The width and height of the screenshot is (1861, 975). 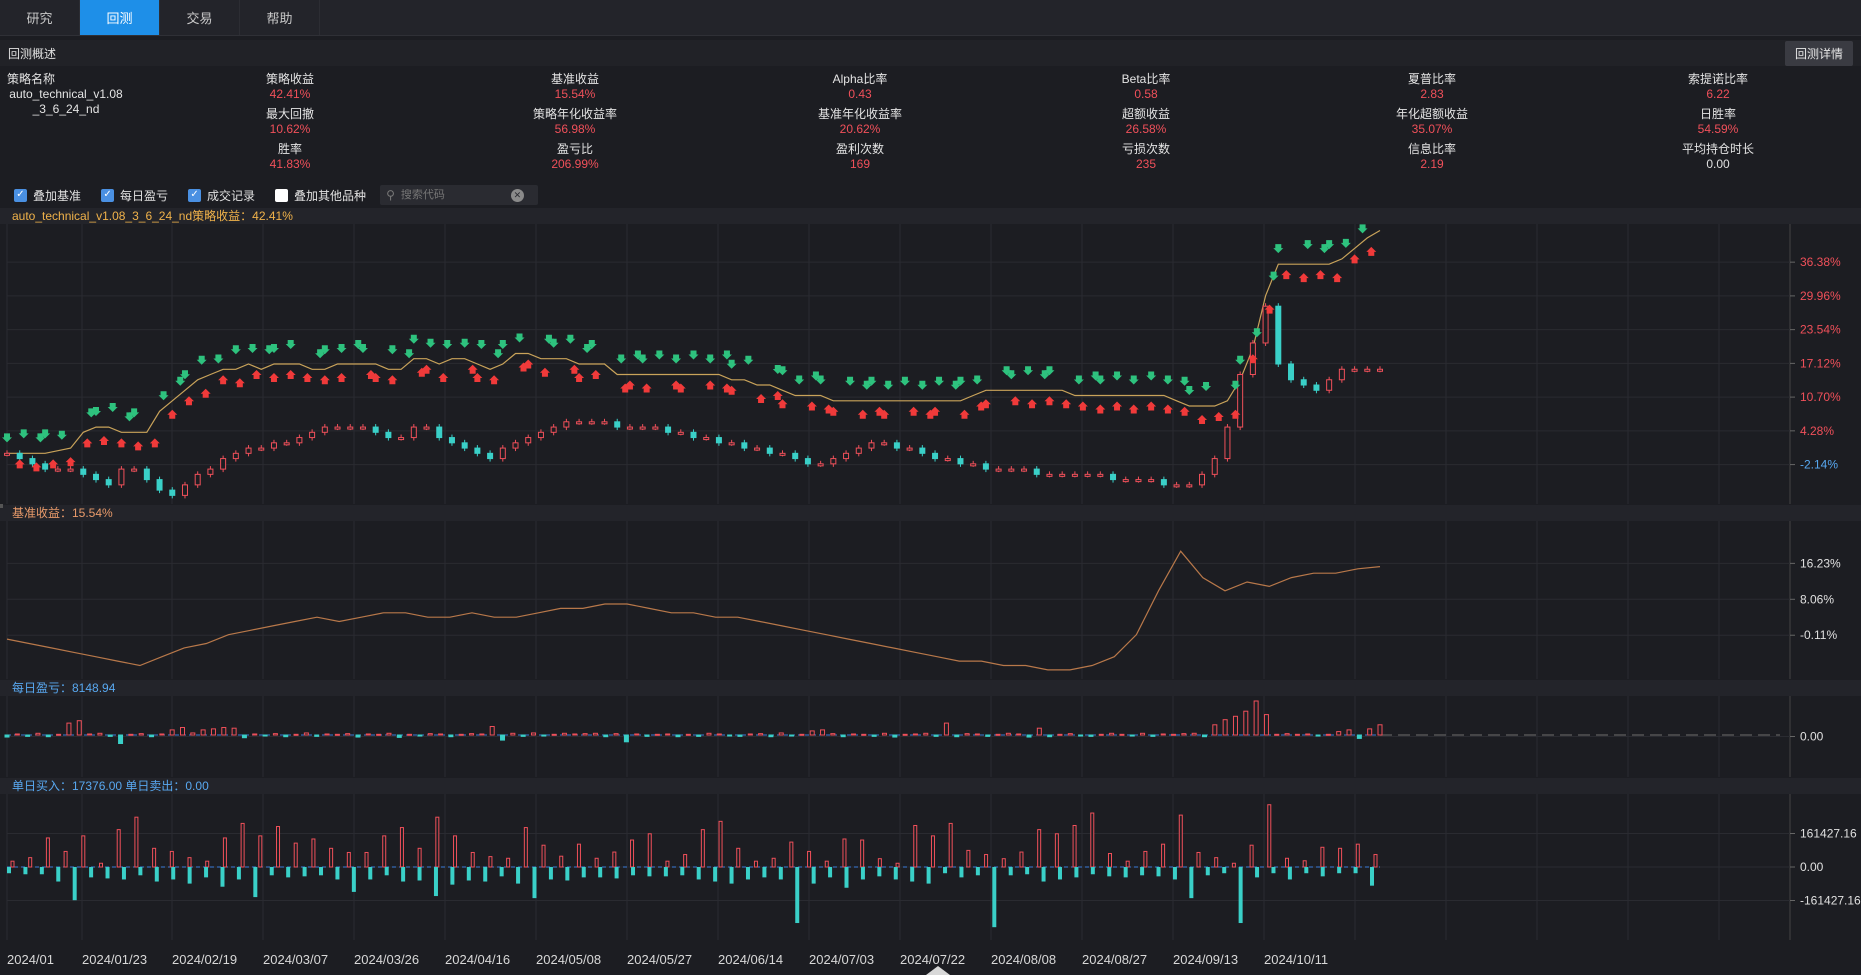 I want to click on option-trade-records: ✓ 成交记录, so click(x=221, y=195).